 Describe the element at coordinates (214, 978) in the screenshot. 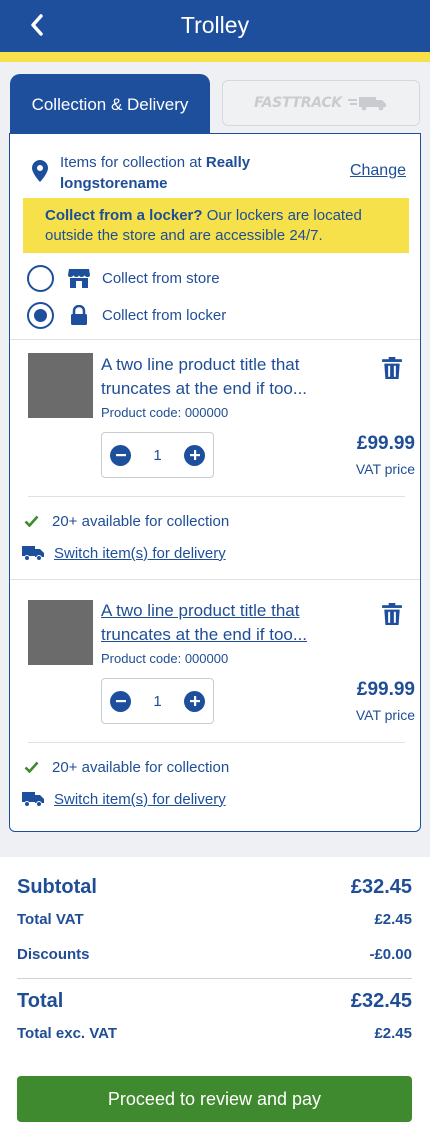

I see `summary-divider` at that location.